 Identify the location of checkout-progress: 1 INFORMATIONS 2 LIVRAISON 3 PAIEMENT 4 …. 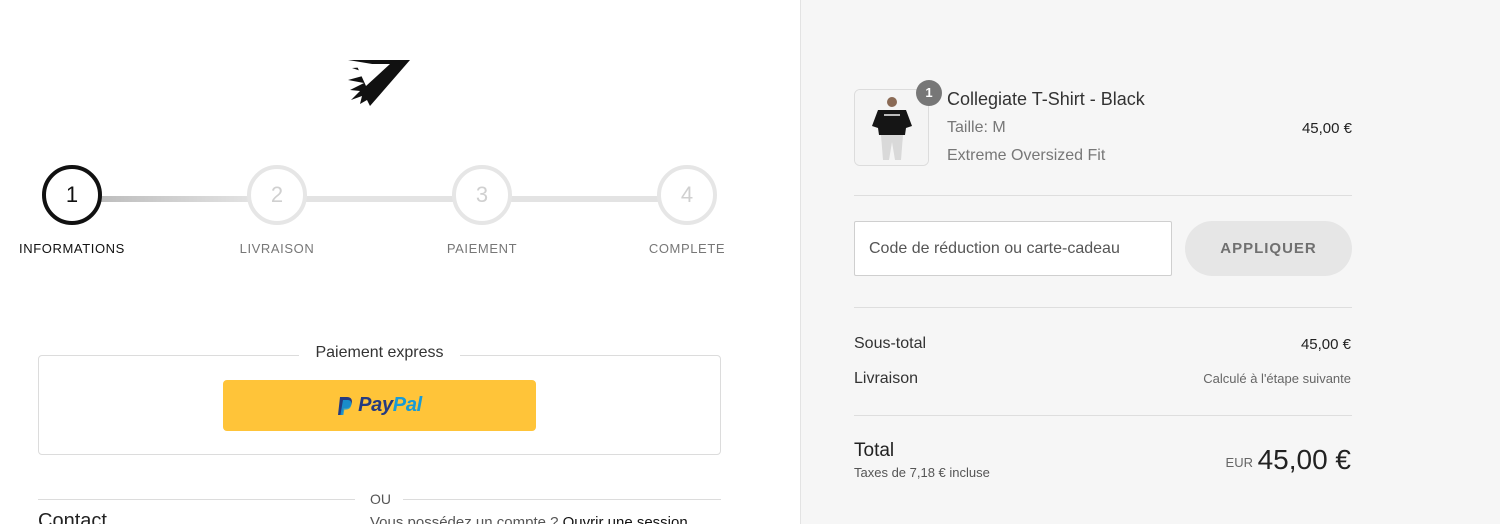
(380, 215).